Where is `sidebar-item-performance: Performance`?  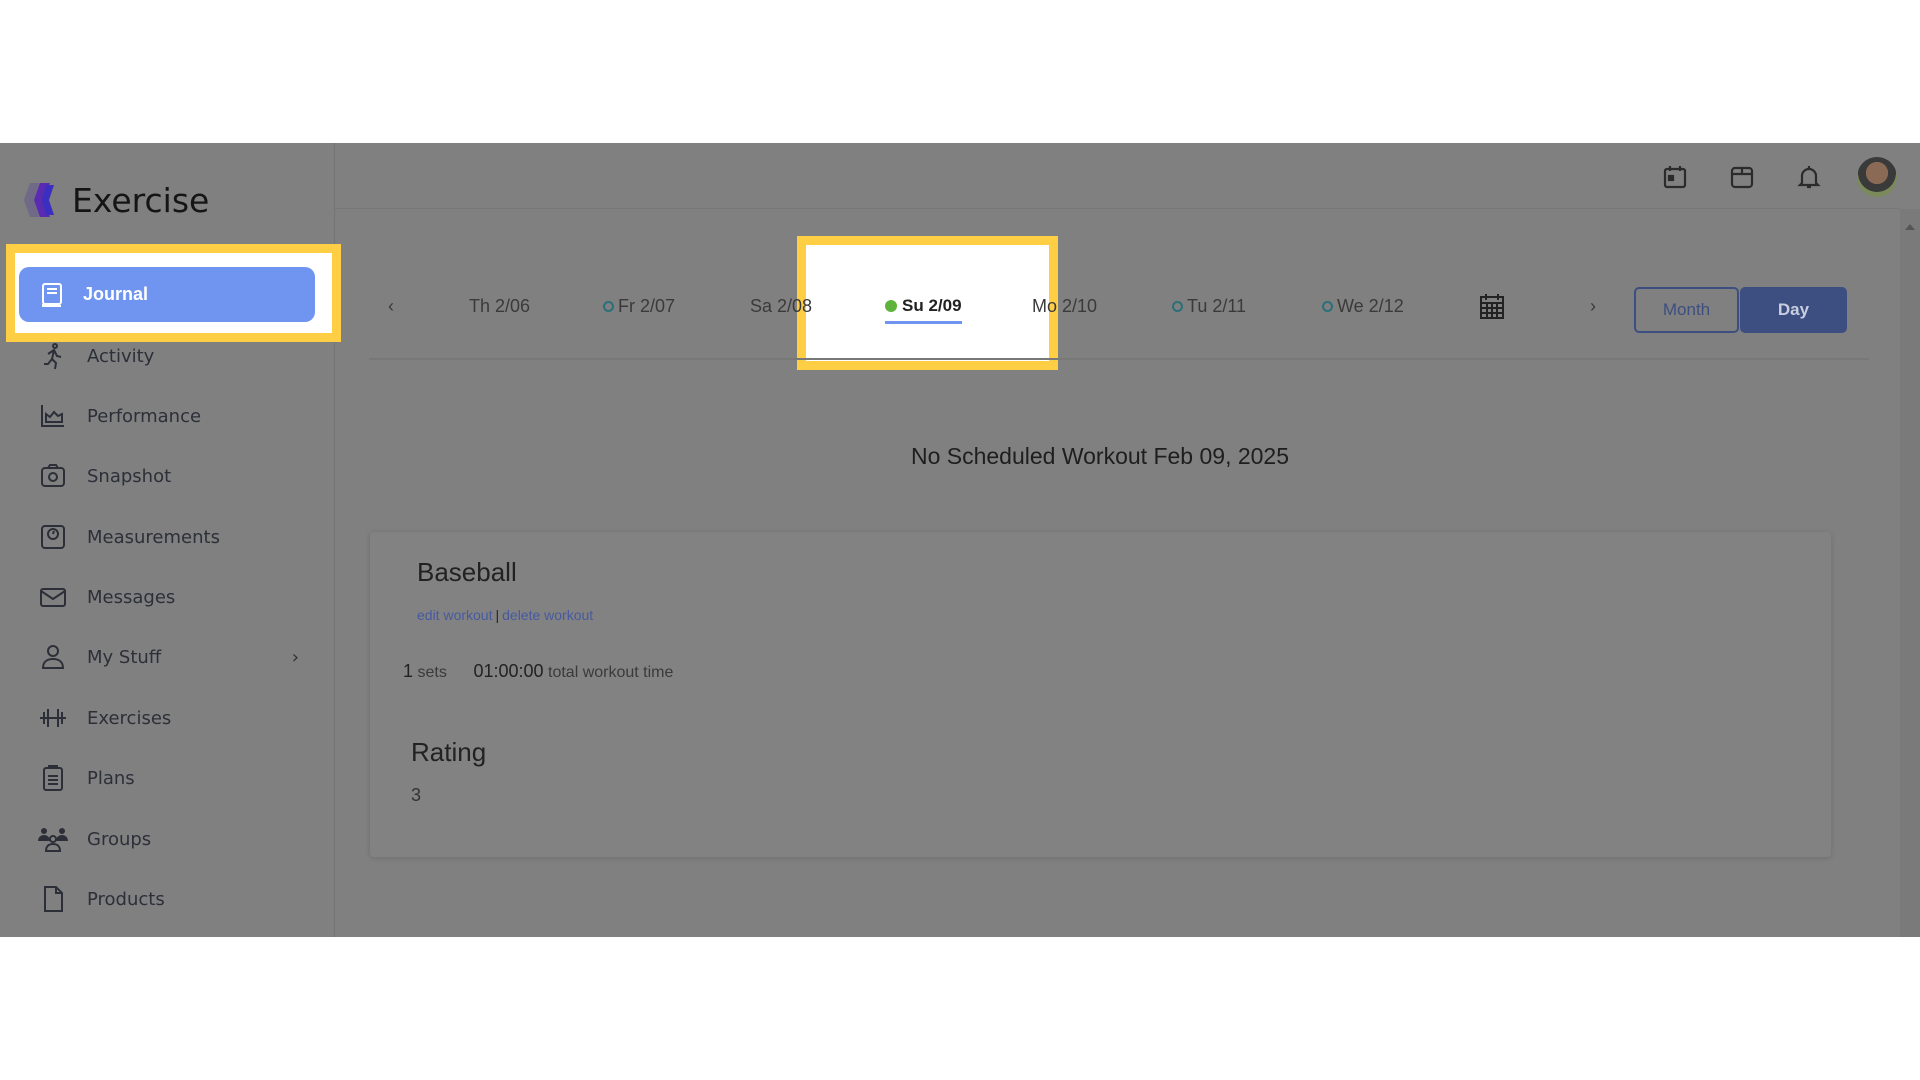 sidebar-item-performance: Performance is located at coordinates (166, 416).